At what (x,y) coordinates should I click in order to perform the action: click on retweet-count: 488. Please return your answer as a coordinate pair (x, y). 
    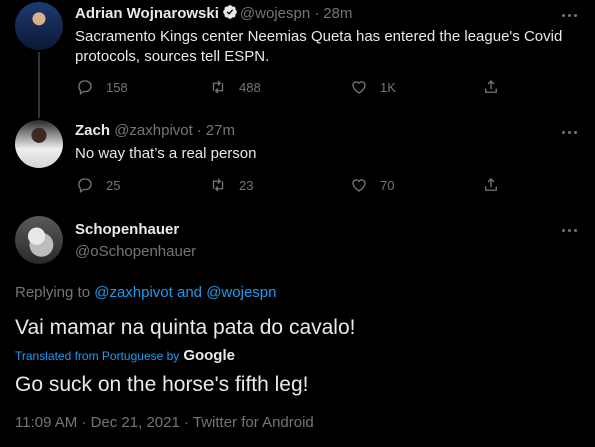
    Looking at the image, I should click on (250, 87).